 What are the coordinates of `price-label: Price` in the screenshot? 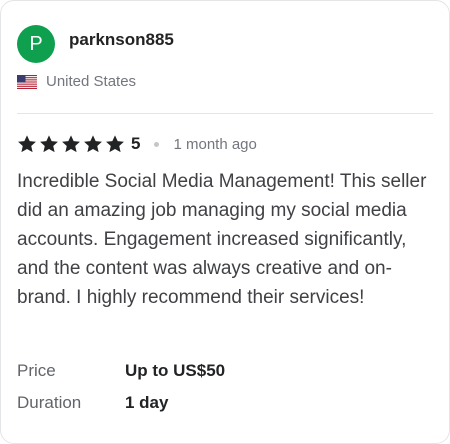 It's located at (36, 370).